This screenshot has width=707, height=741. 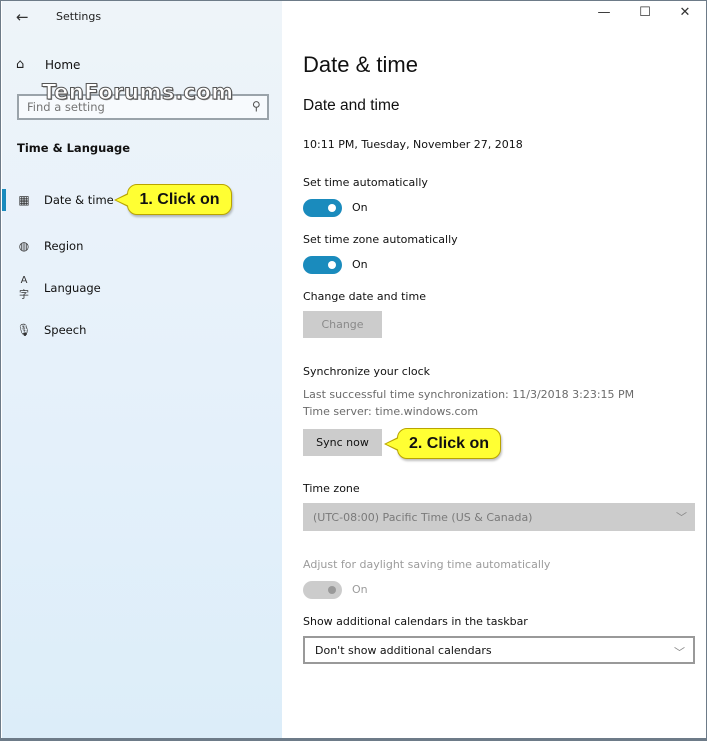 What do you see at coordinates (256, 106) in the screenshot?
I see `search-icon: ⚲` at bounding box center [256, 106].